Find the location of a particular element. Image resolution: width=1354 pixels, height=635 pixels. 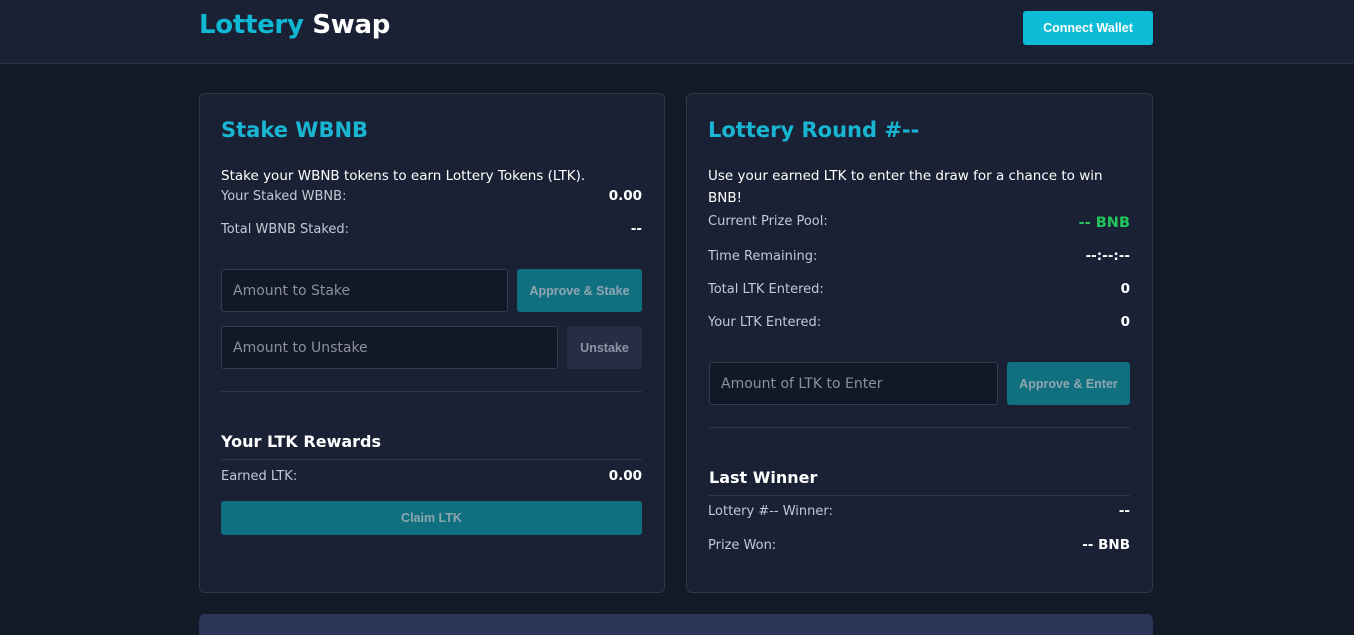

total-wbnb-row: Total WBNB Staked: -- is located at coordinates (431, 229).